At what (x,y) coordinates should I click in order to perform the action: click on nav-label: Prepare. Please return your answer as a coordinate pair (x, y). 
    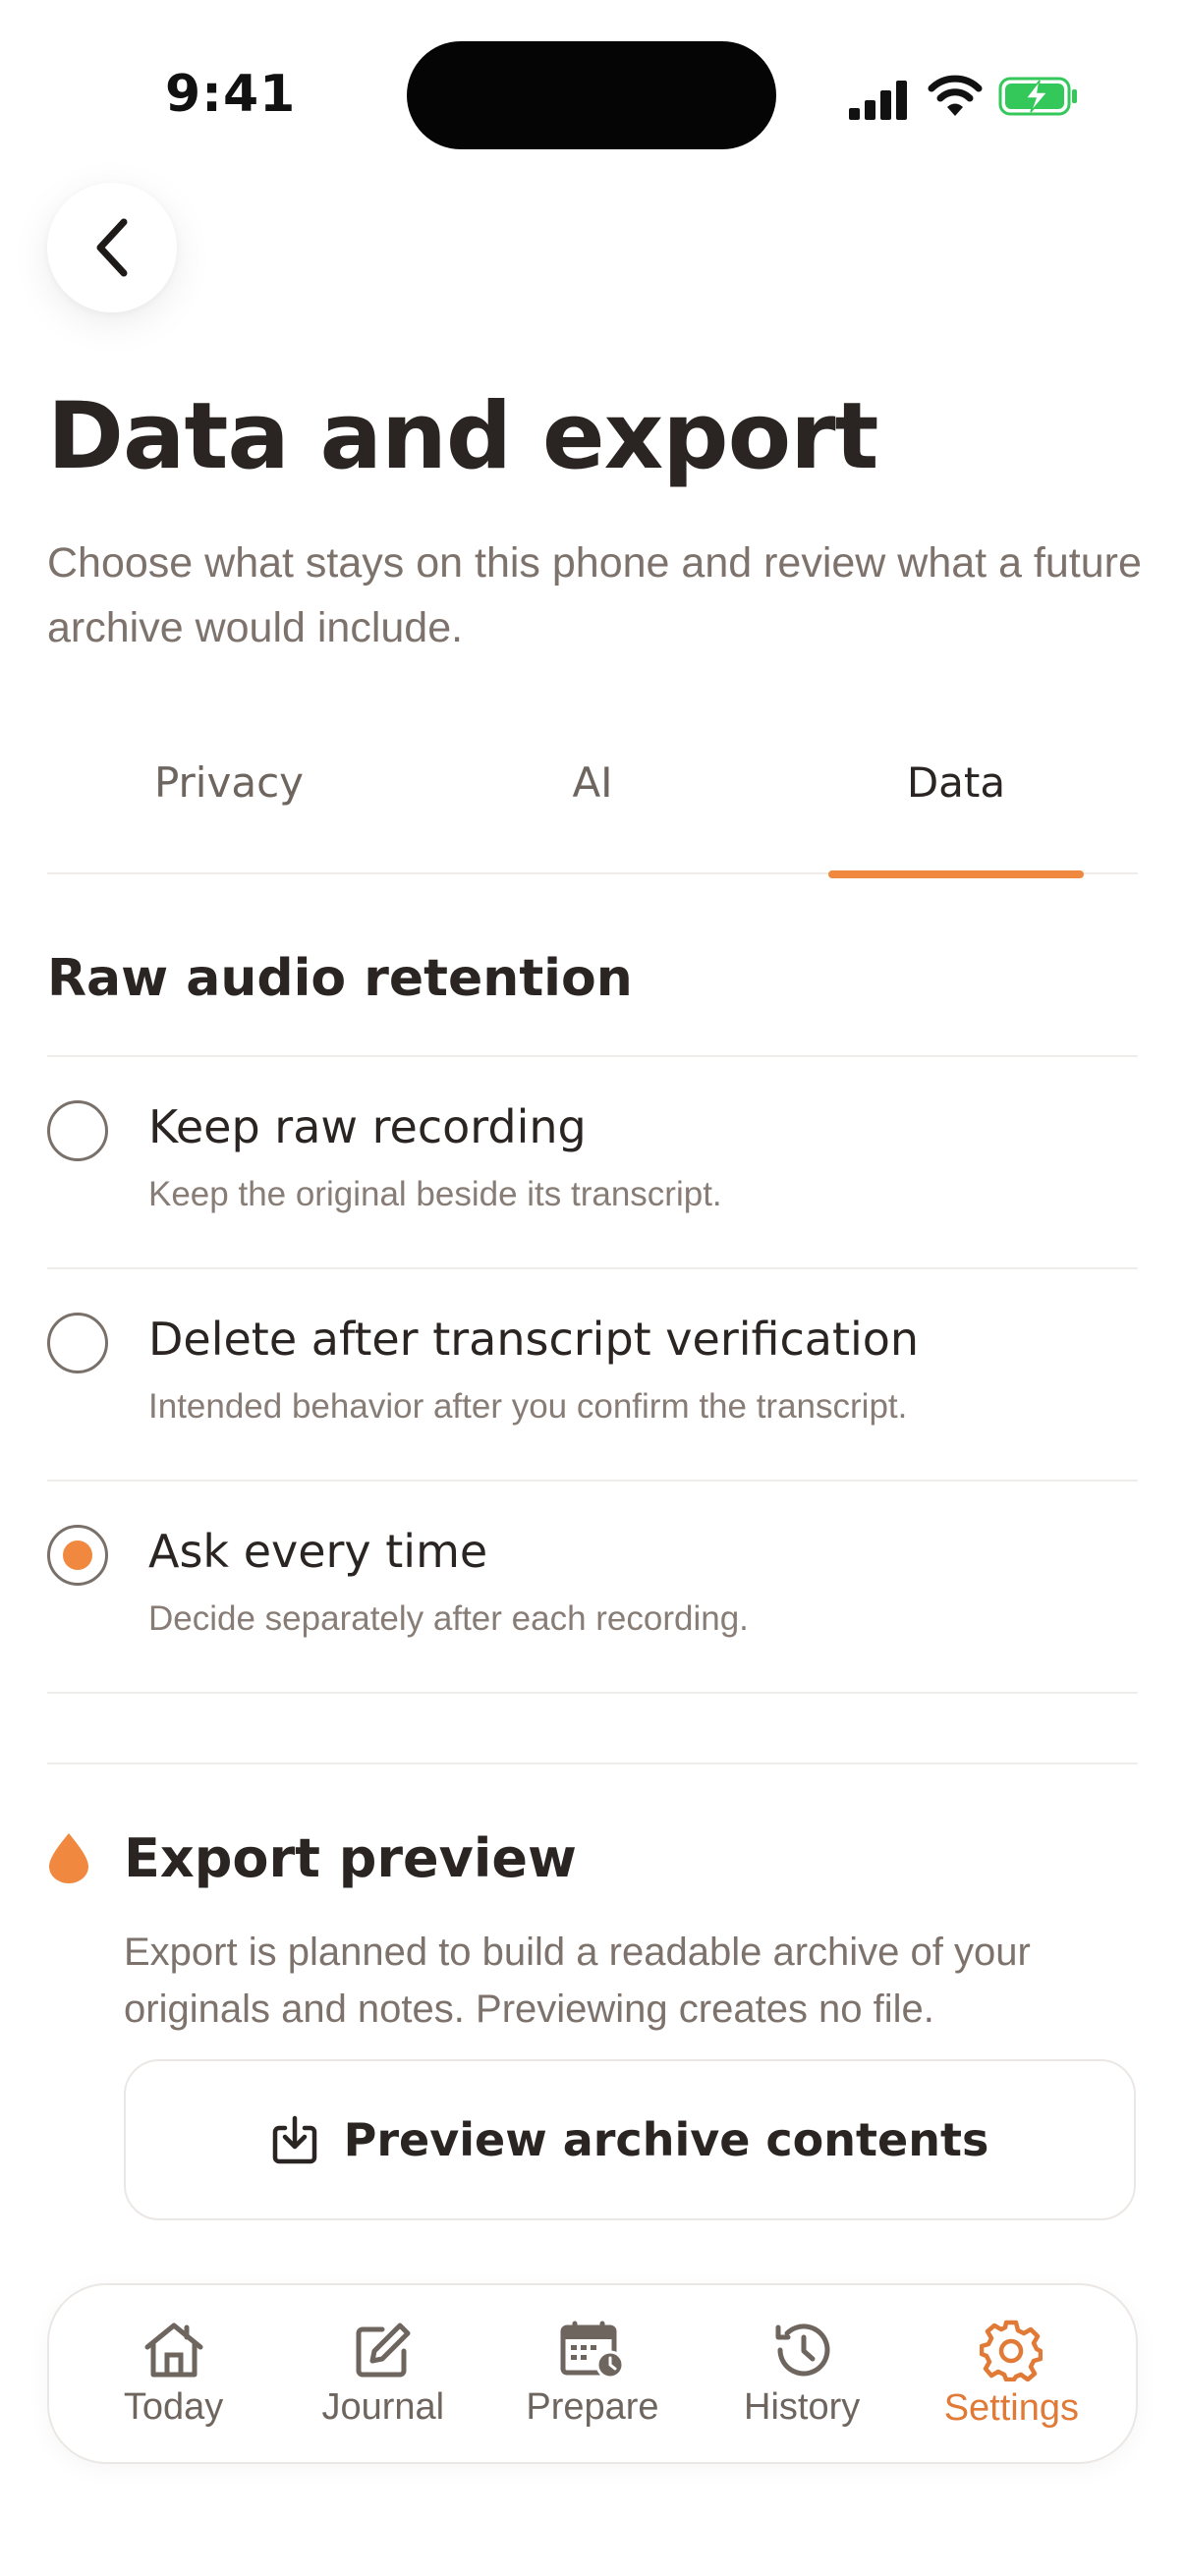
    Looking at the image, I should click on (592, 2406).